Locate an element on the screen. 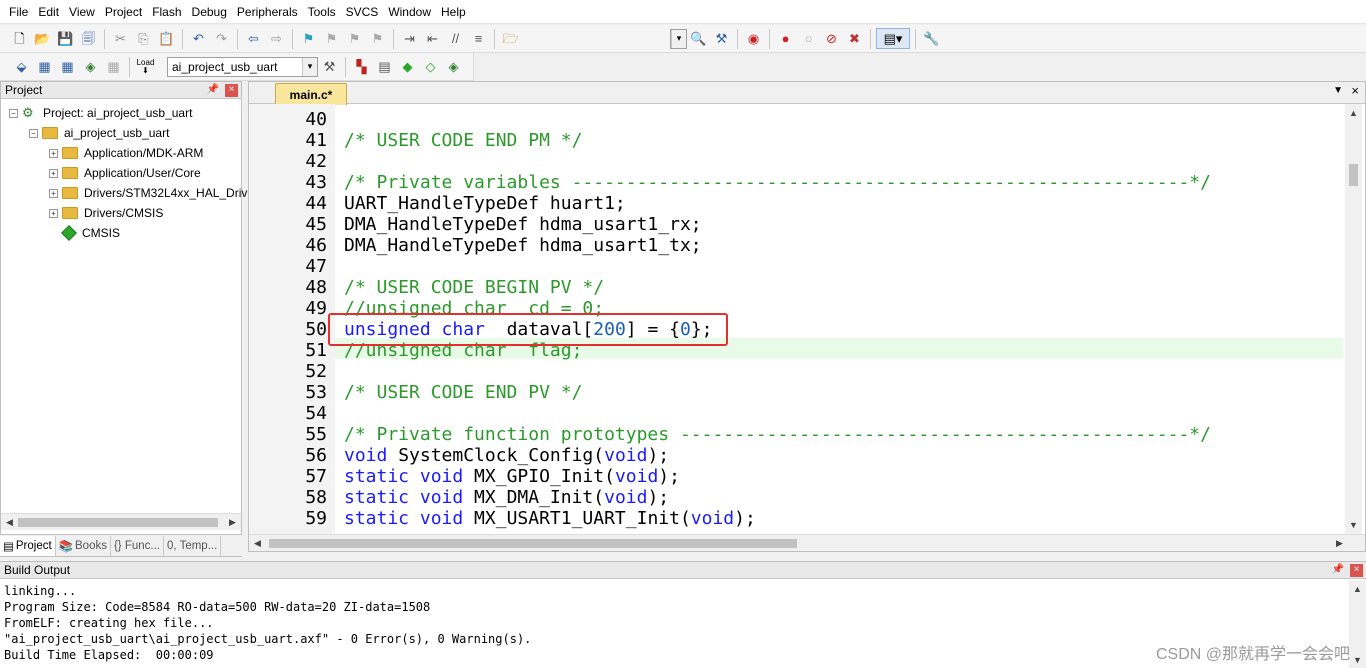 The width and height of the screenshot is (1366, 668). breakpoint-disable-all-icon: ⊘ is located at coordinates (831, 38).